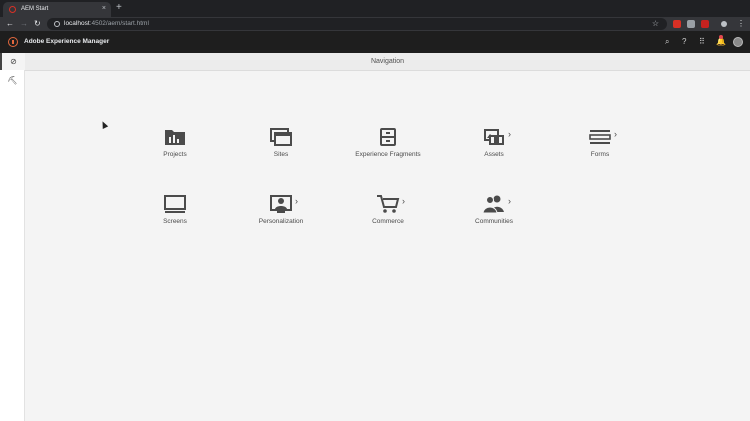  What do you see at coordinates (684, 42) in the screenshot?
I see `help-icon: ?` at bounding box center [684, 42].